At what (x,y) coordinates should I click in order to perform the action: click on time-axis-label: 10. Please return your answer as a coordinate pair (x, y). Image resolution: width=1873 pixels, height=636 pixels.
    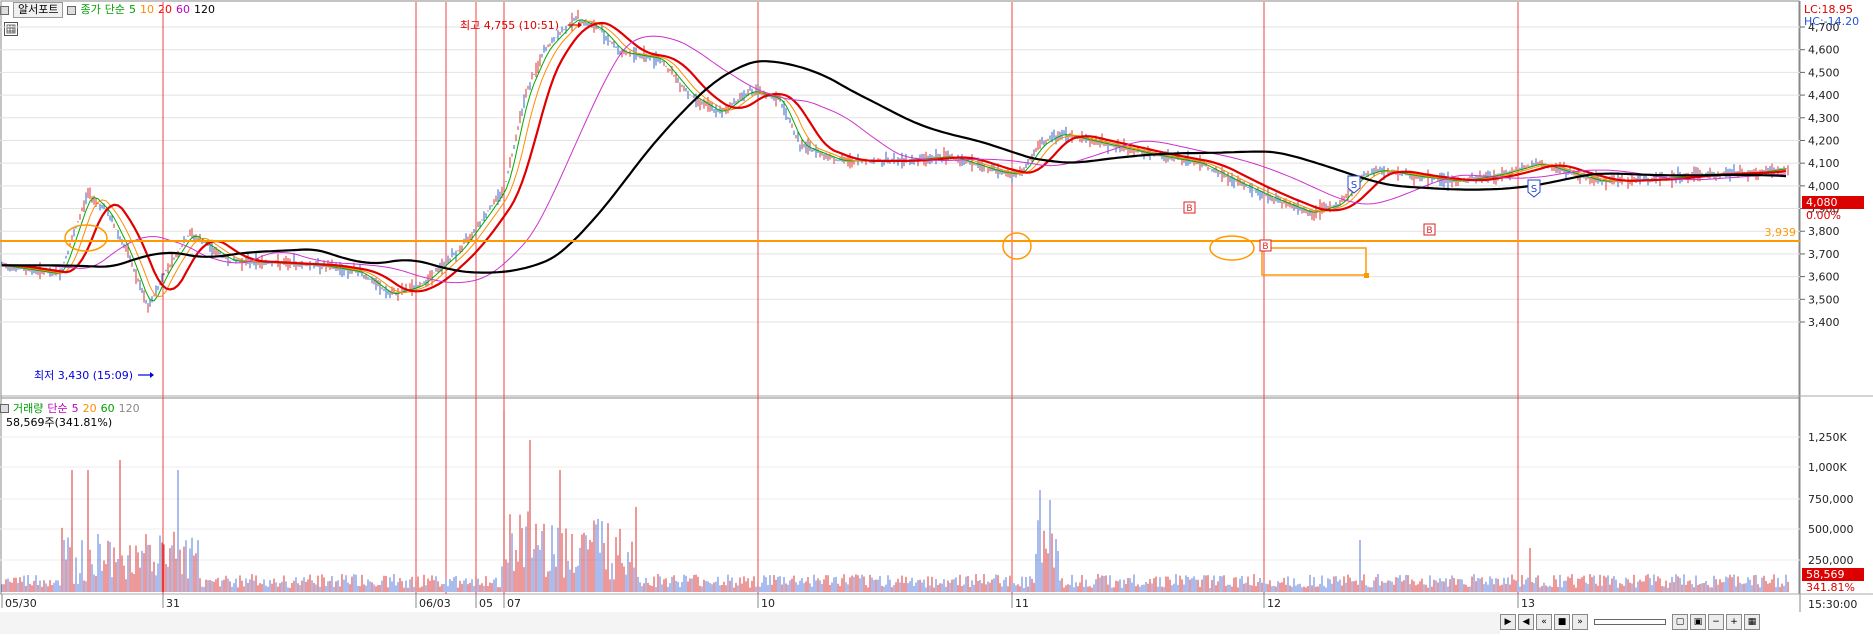
    Looking at the image, I should click on (768, 603).